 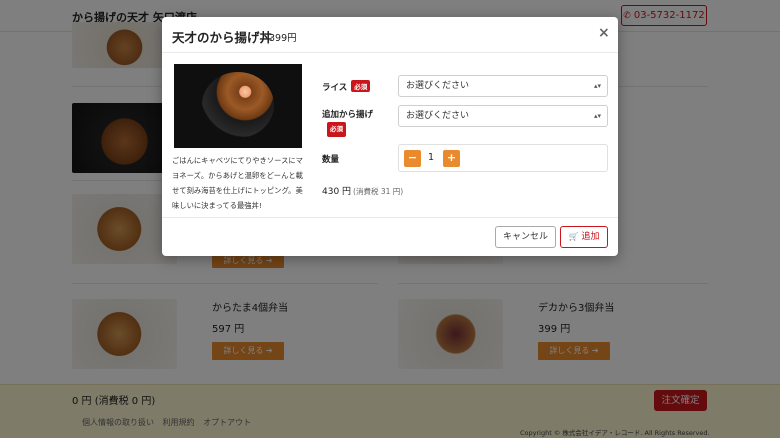 I want to click on subtotal-tax: (消費税 31 円), so click(x=378, y=191).